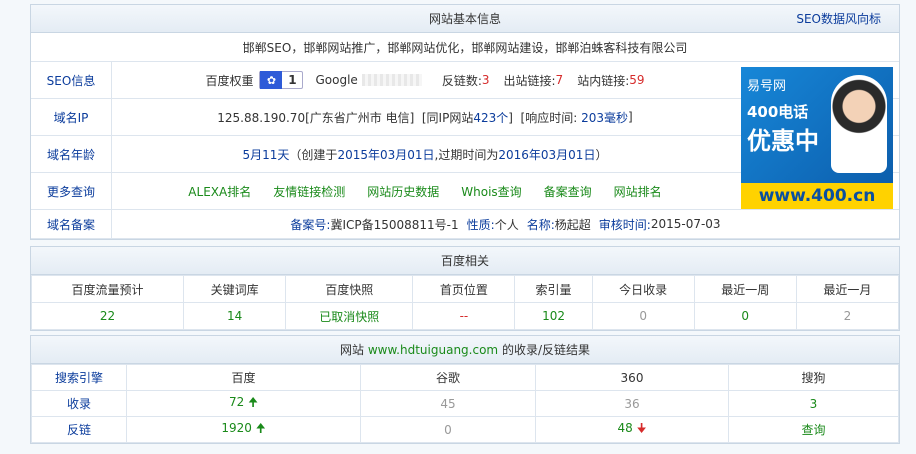 The image size is (916, 454). I want to click on down-arrow-icon: 🠋, so click(641, 428).